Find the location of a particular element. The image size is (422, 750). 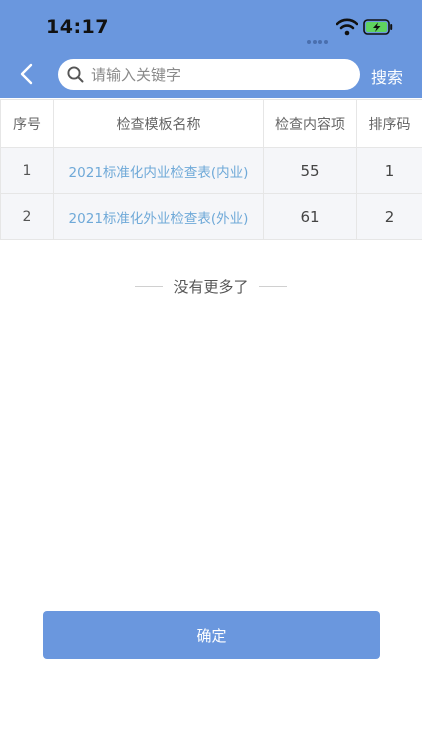

item-count: 61 is located at coordinates (310, 216).